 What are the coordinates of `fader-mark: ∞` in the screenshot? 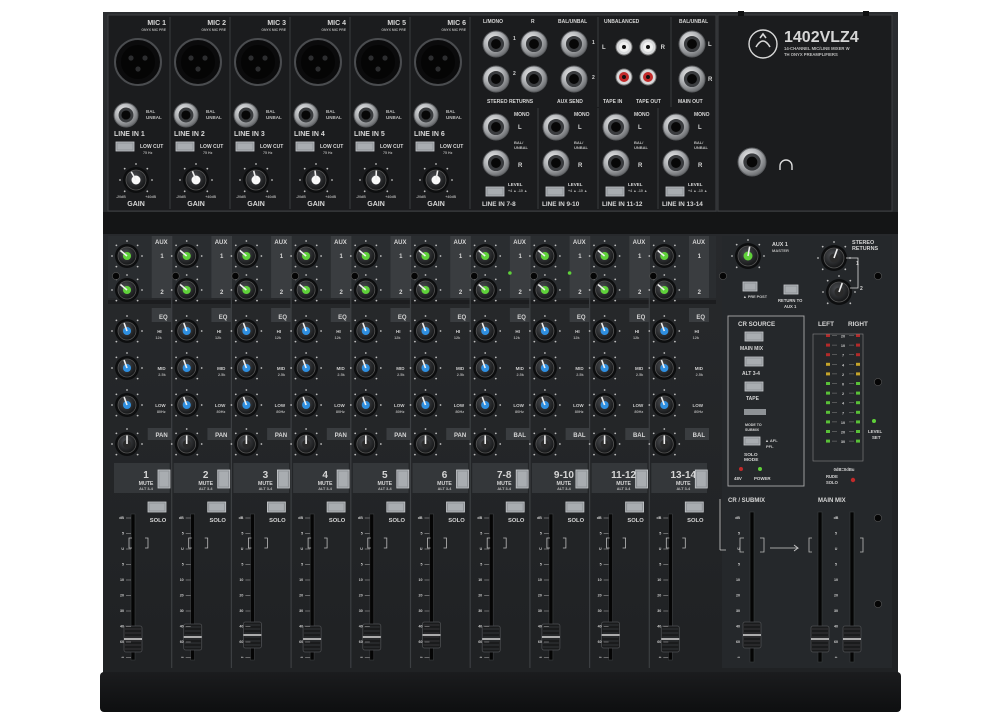 It's located at (836, 658).